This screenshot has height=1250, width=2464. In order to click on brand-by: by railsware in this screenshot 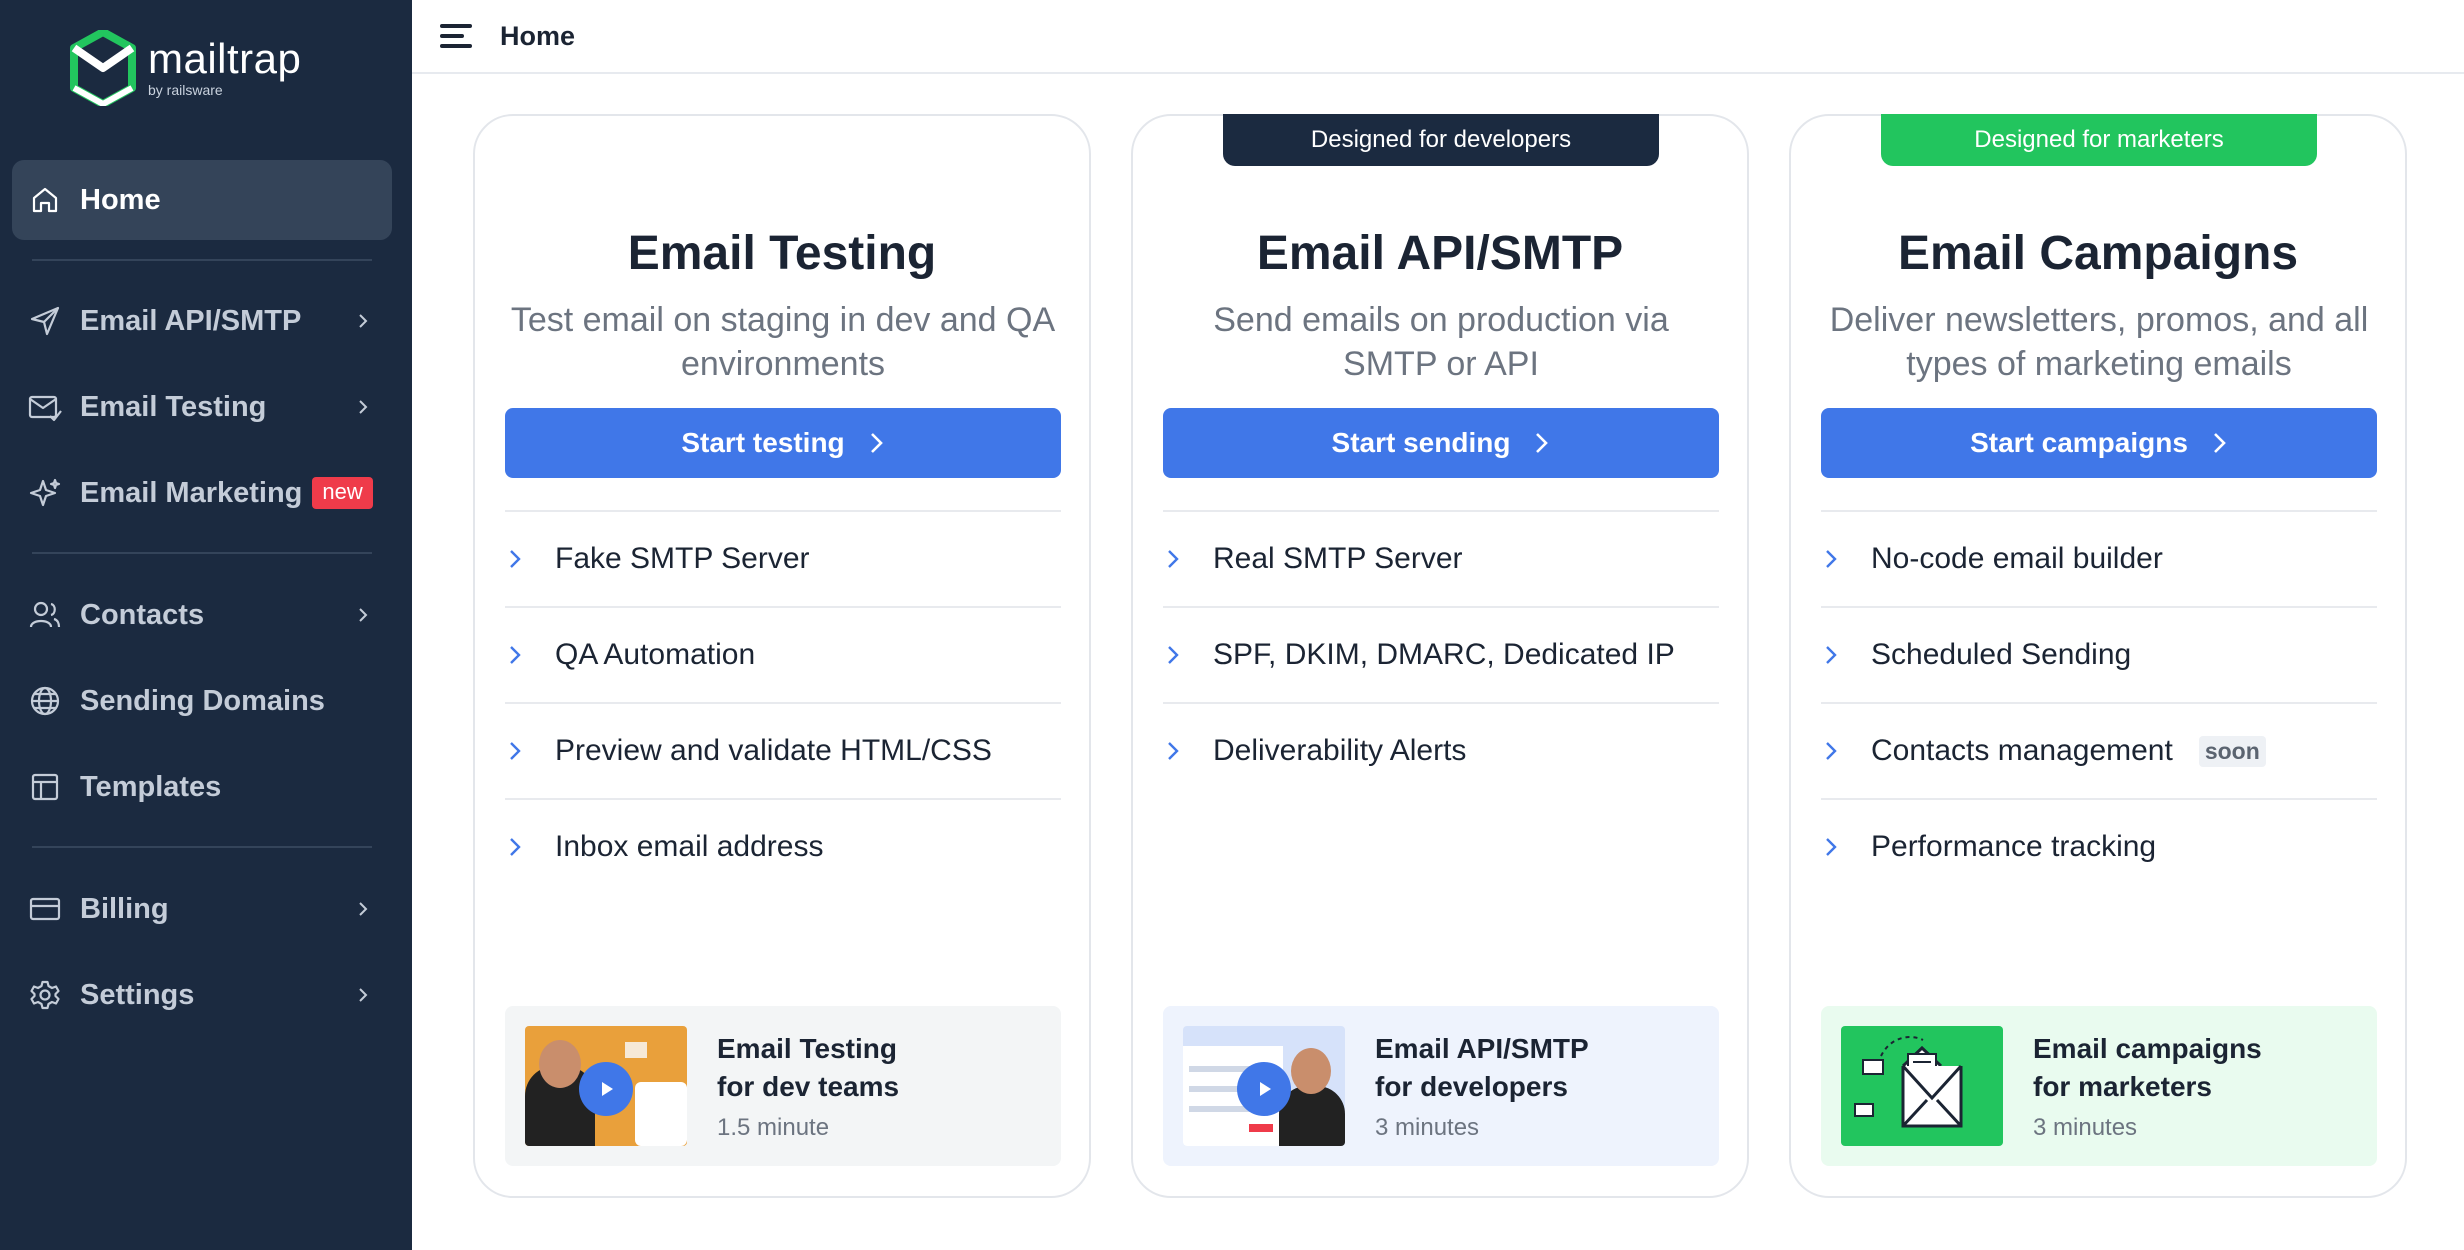, I will do `click(185, 90)`.